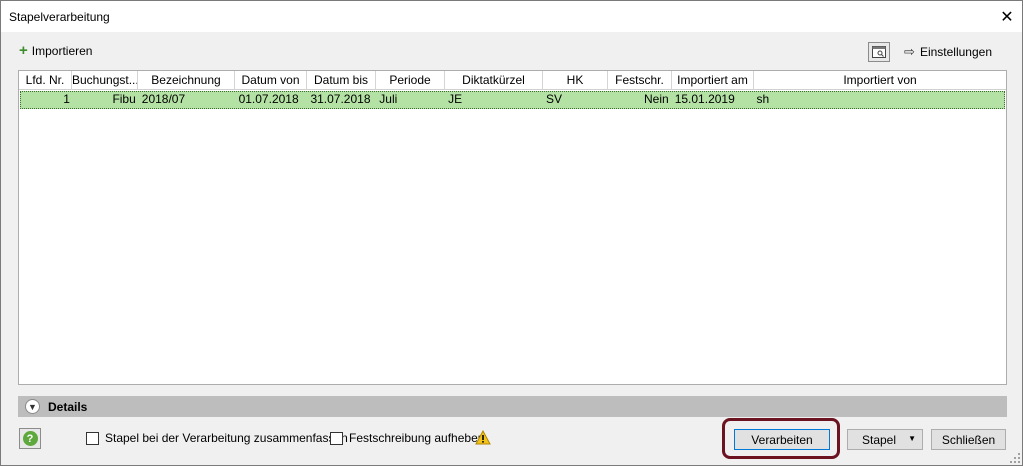  I want to click on settings-label: Einstellungen, so click(955, 52).